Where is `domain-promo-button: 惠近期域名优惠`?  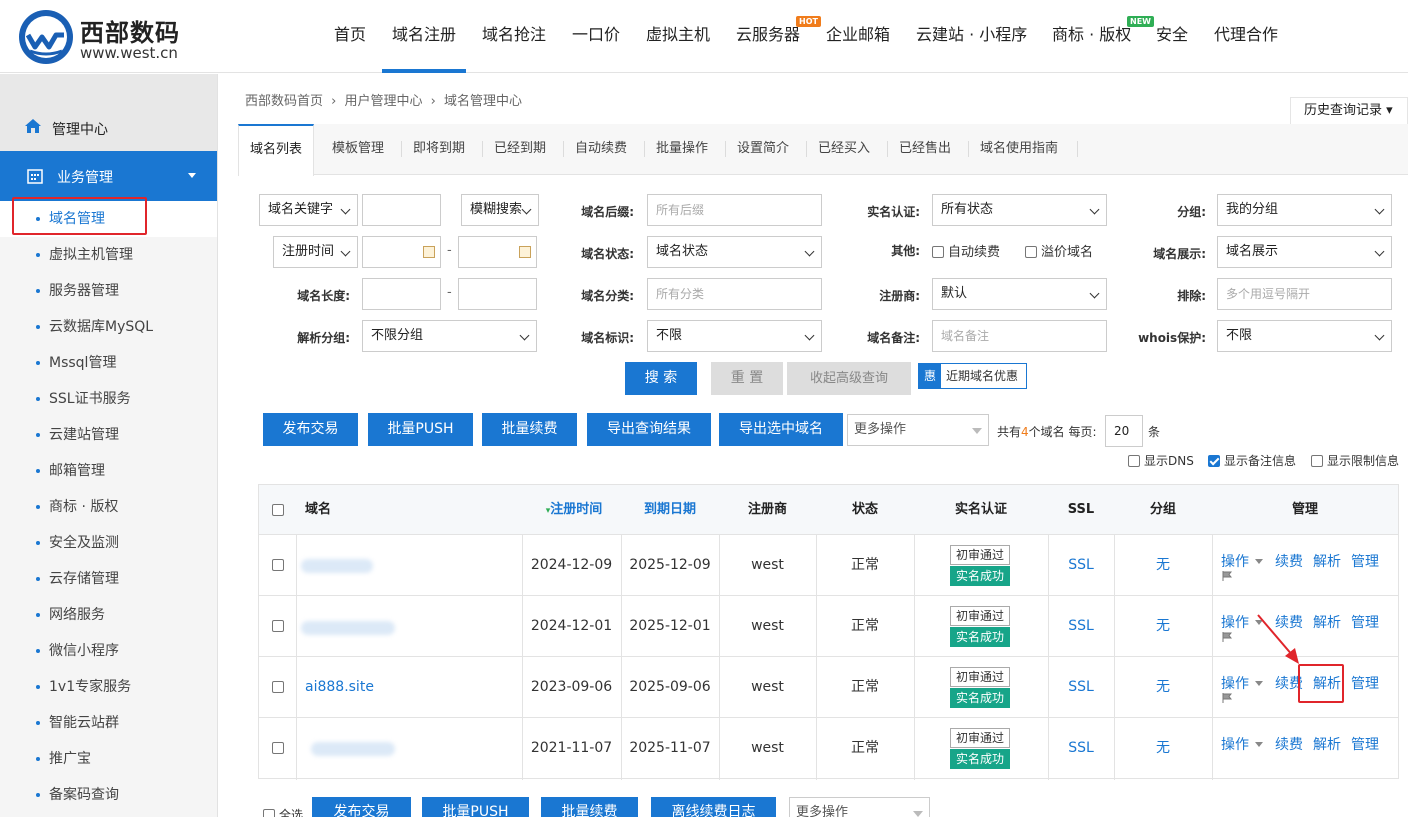
domain-promo-button: 惠近期域名优惠 is located at coordinates (972, 376).